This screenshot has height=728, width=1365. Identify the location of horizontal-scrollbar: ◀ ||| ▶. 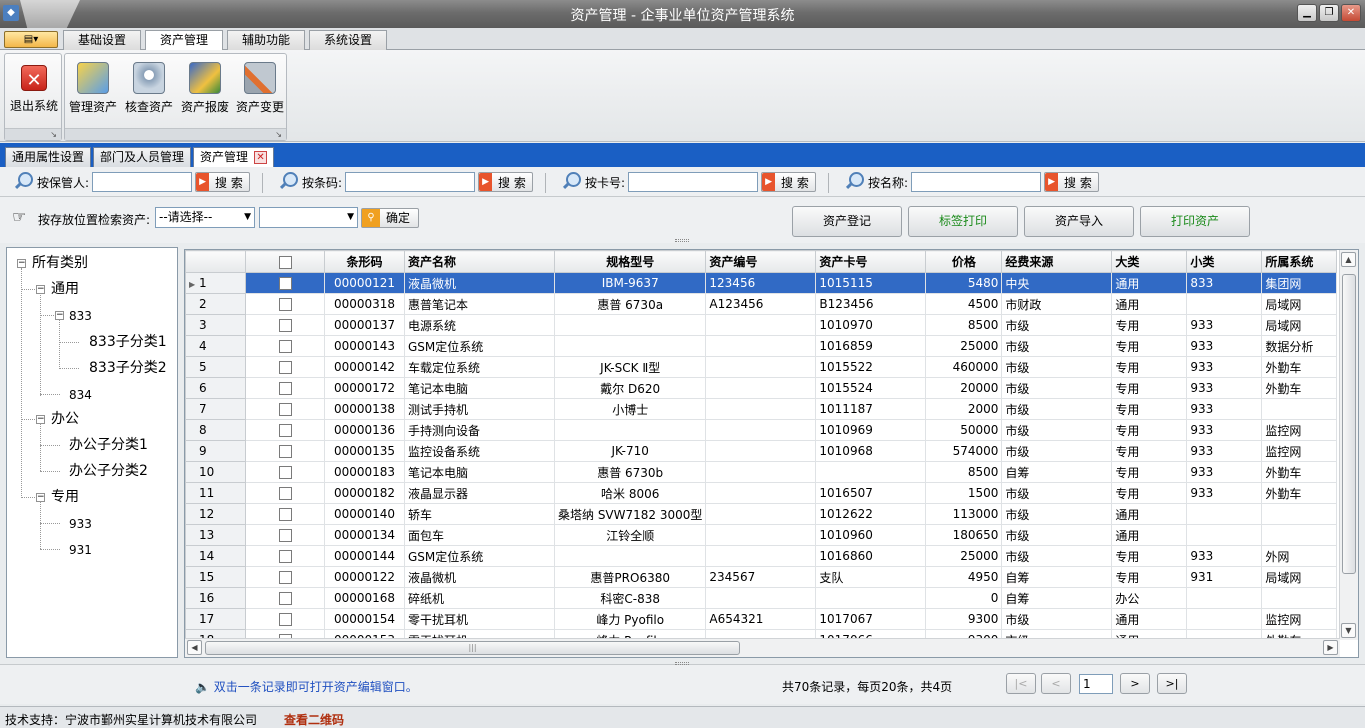
(762, 647).